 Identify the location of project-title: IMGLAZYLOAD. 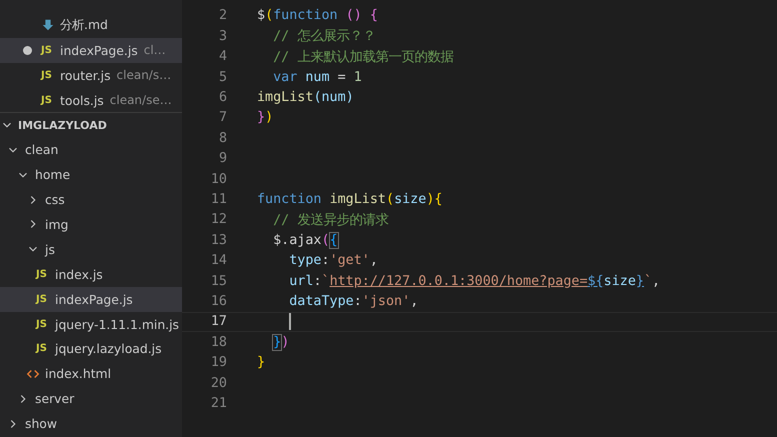
(62, 125).